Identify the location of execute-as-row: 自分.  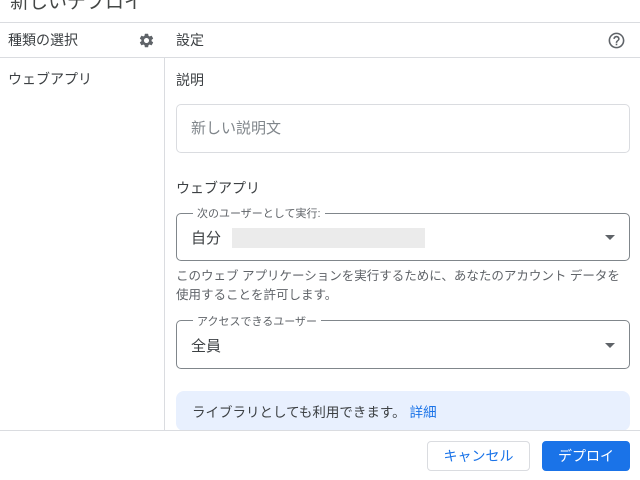
(403, 237).